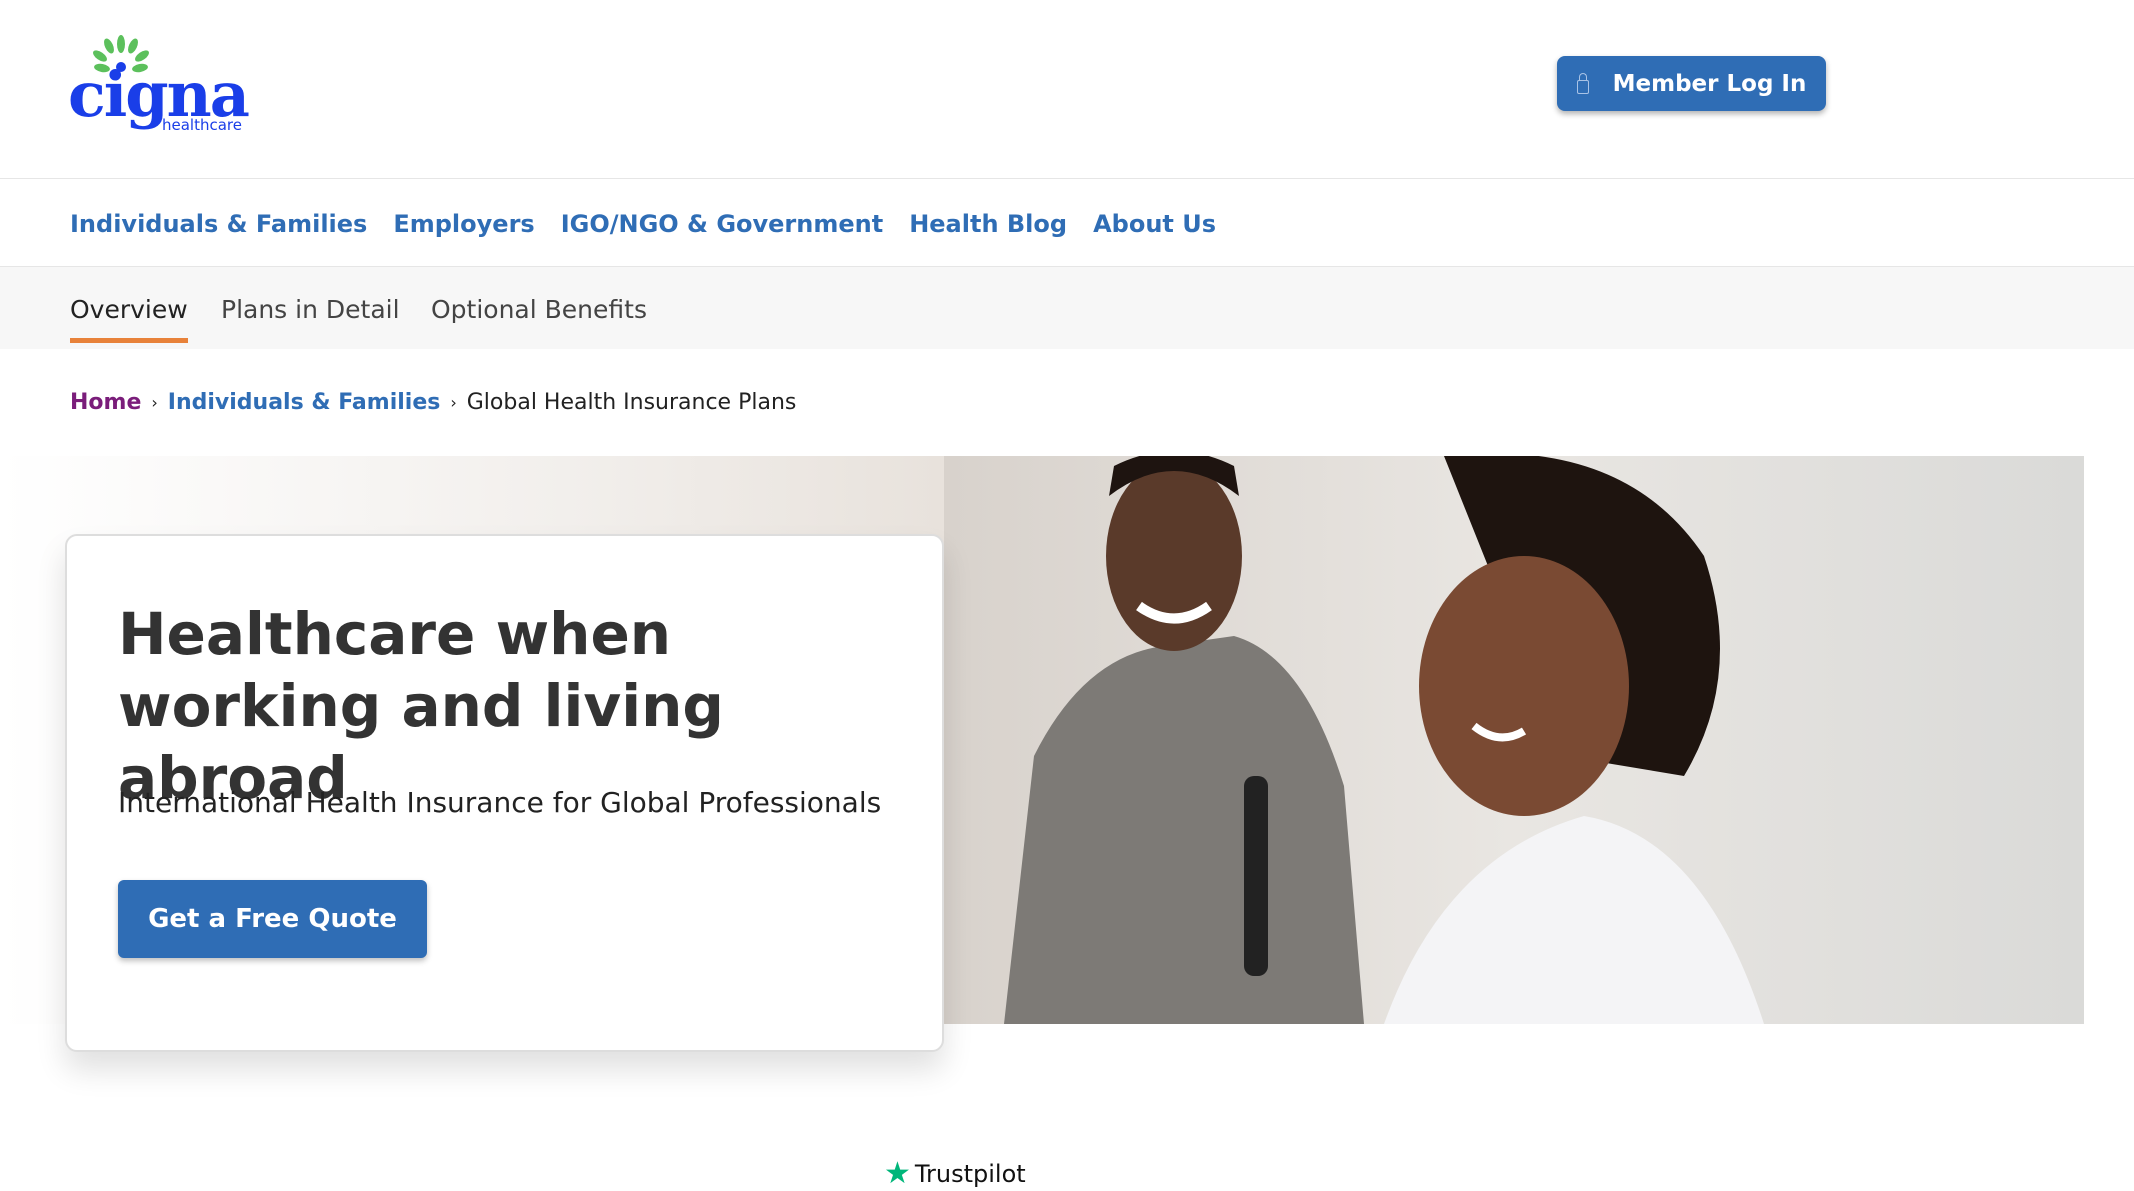 Image resolution: width=2134 pixels, height=1191 pixels. What do you see at coordinates (539, 309) in the screenshot?
I see `tab-optional-benefits: Optional Benefits` at bounding box center [539, 309].